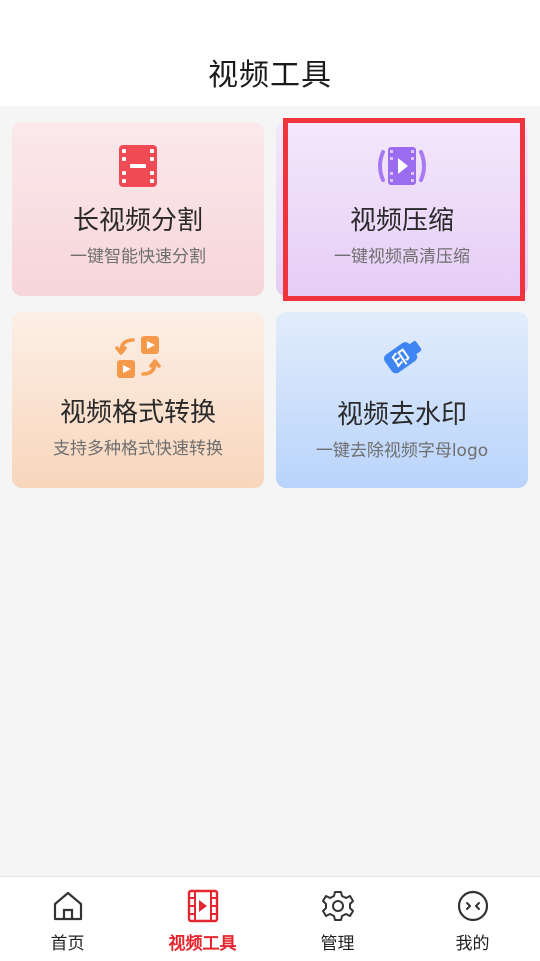 This screenshot has height=961, width=540. I want to click on tool-card-video-compress: 视频压缩 一键视频高清压缩, so click(402, 209).